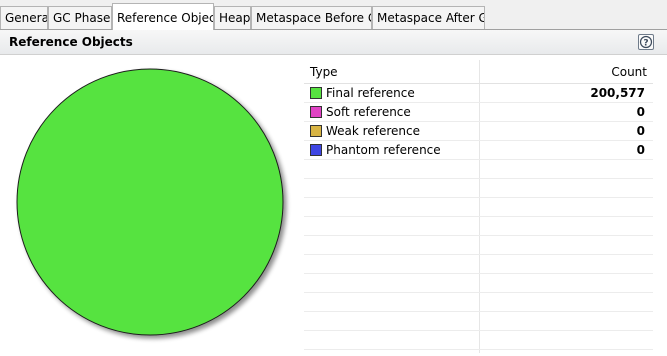  I want to click on tab-reference-objects: Reference Objects, so click(163, 16).